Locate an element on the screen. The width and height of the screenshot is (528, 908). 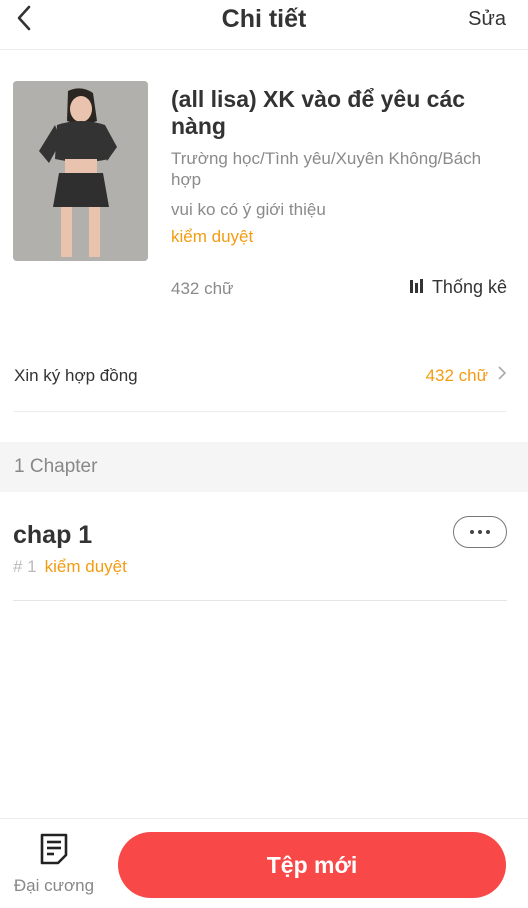
chapter-list-item: chap 1 # 1 kiểm duyệt is located at coordinates (260, 546).